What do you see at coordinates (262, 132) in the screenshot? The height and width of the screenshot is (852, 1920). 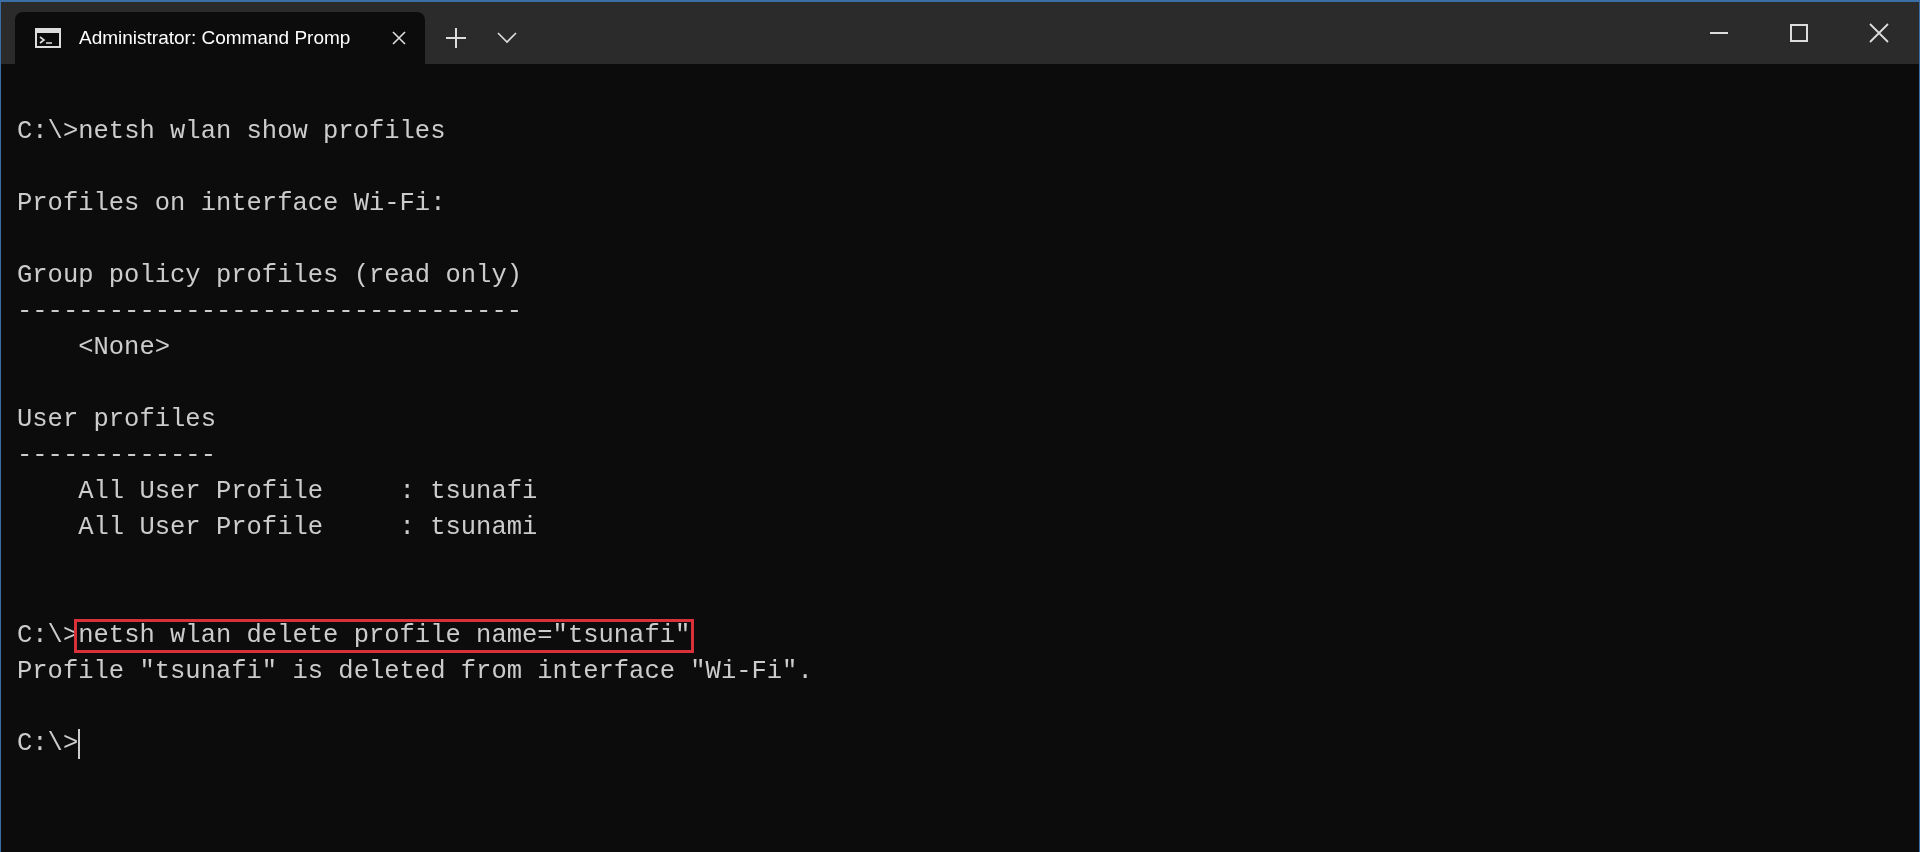 I see `command-text: netsh wlan show profiles` at bounding box center [262, 132].